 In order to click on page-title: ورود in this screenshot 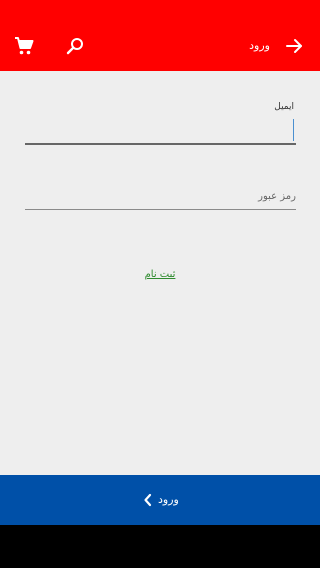, I will do `click(259, 45)`.